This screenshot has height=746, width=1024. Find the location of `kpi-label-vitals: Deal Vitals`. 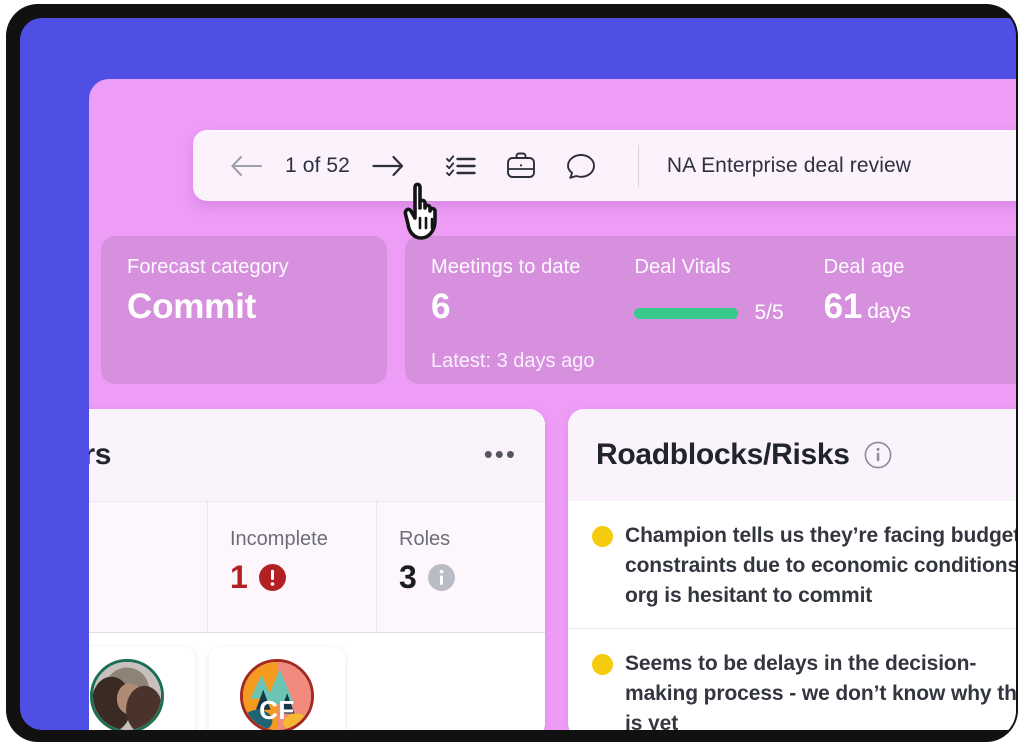

kpi-label-vitals: Deal Vitals is located at coordinates (682, 267).